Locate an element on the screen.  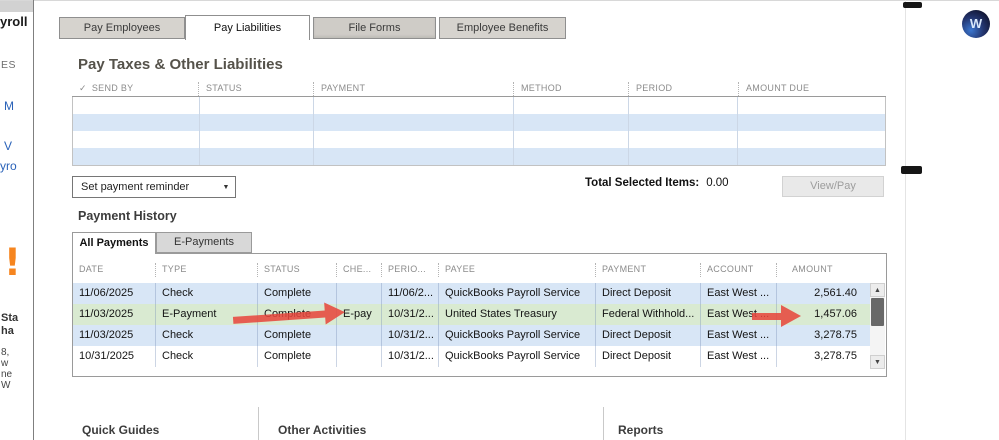
tab-e-payments: E-Payments is located at coordinates (204, 242).